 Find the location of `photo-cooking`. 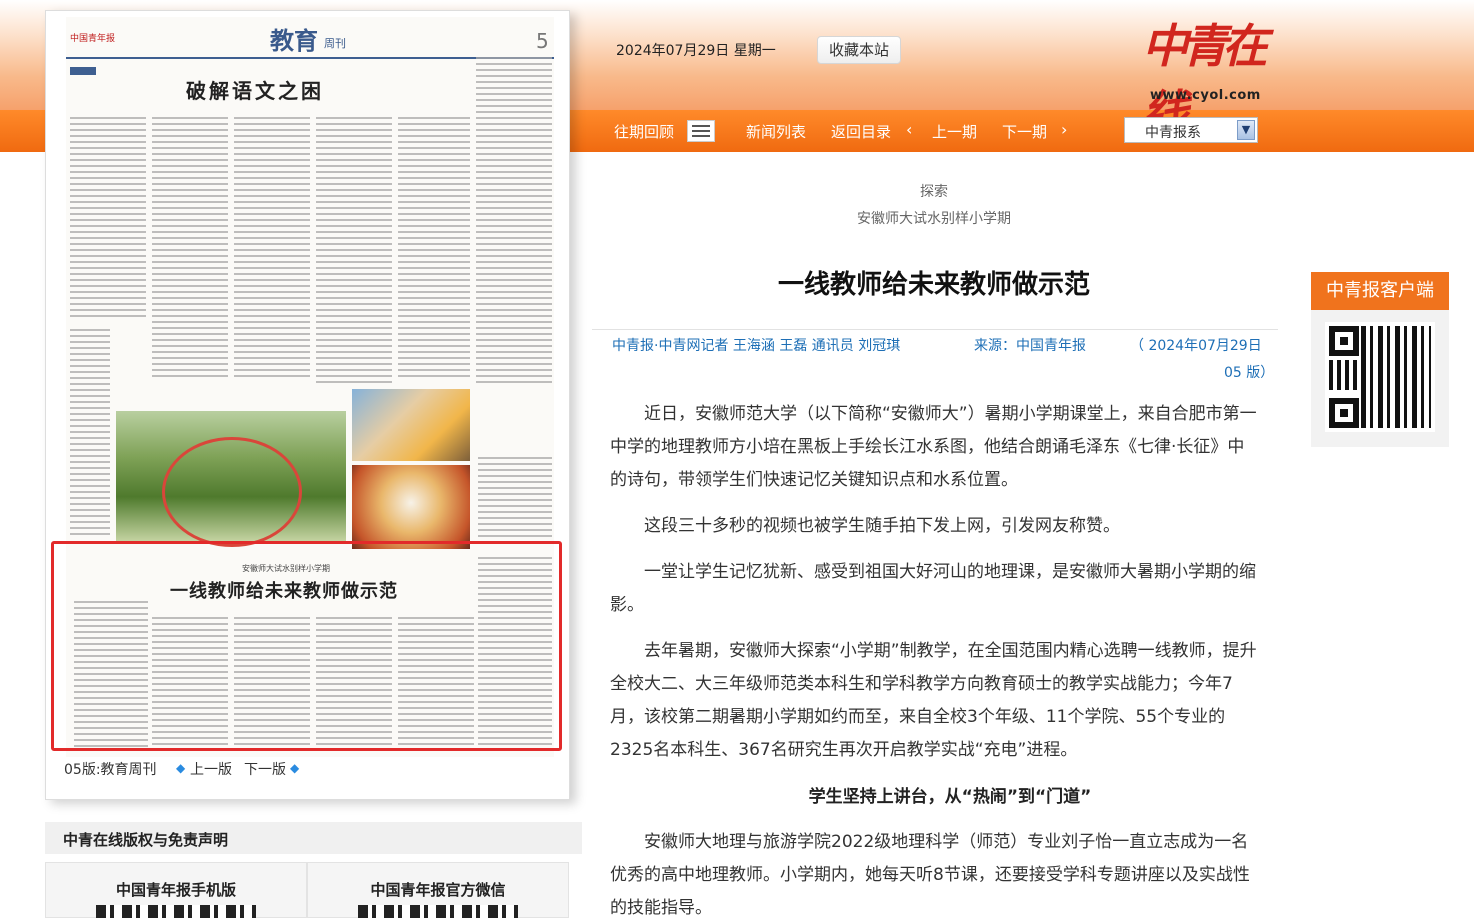

photo-cooking is located at coordinates (411, 507).